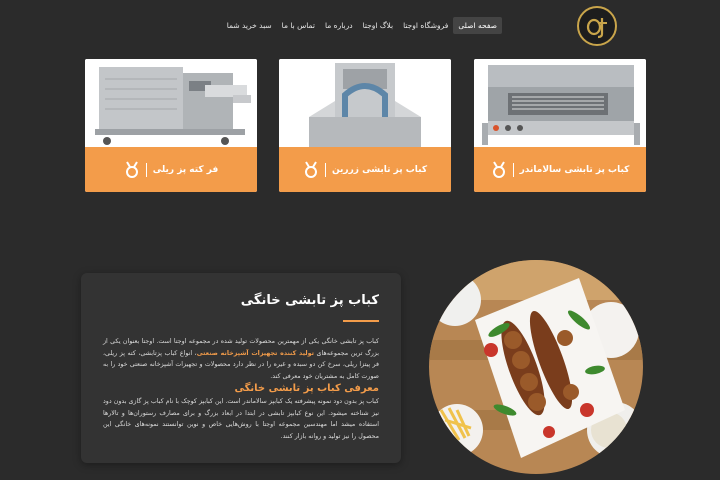 This screenshot has height=480, width=720. Describe the element at coordinates (185, 169) in the screenshot. I see `product-title: فر کته پز ریلی` at that location.